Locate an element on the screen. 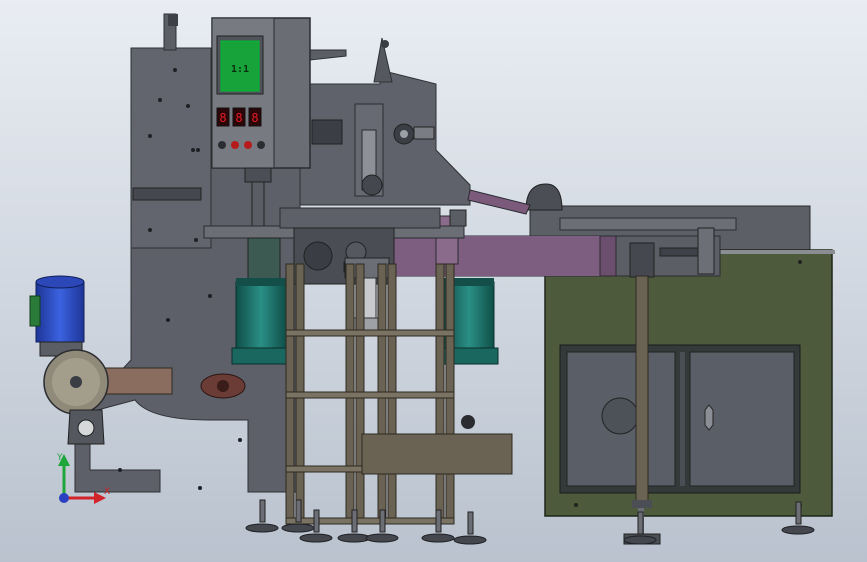 The image size is (867, 562). motor-left is located at coordinates (261, 321).